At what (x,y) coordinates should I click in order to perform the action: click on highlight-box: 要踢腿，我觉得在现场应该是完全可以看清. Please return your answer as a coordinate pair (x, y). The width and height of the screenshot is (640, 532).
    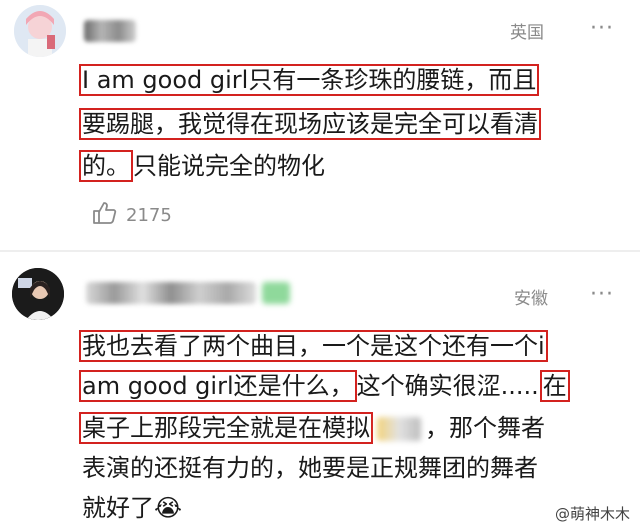
    Looking at the image, I should click on (310, 124).